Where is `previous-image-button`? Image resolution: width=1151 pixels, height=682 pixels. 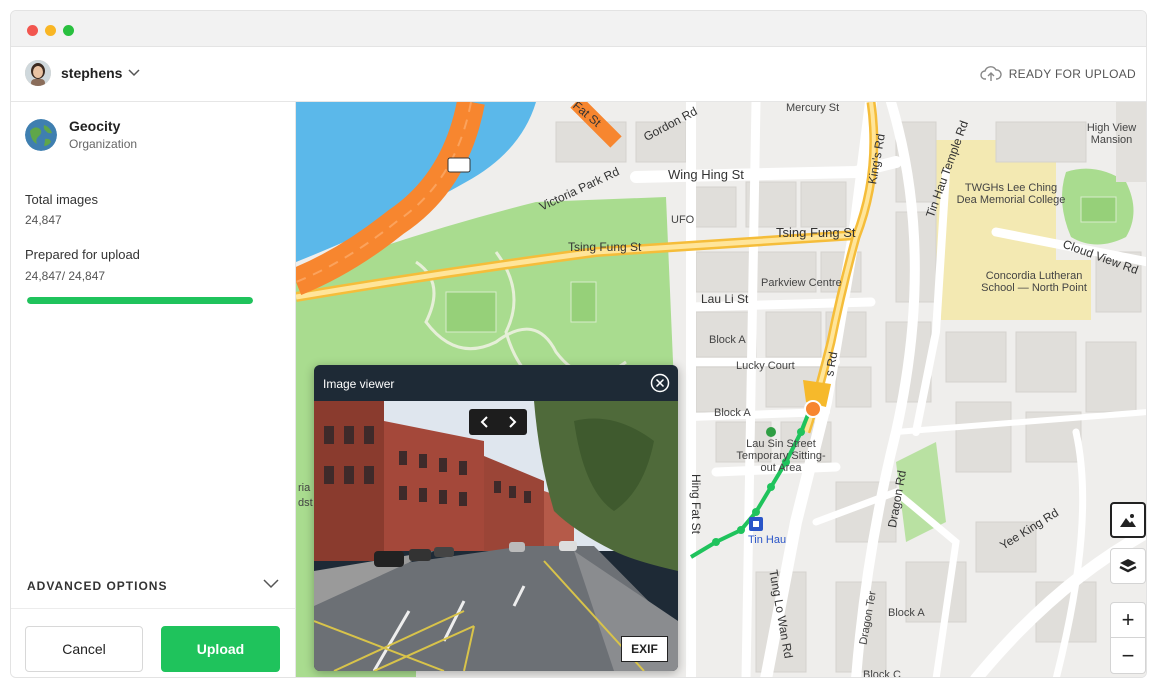 previous-image-button is located at coordinates (483, 422).